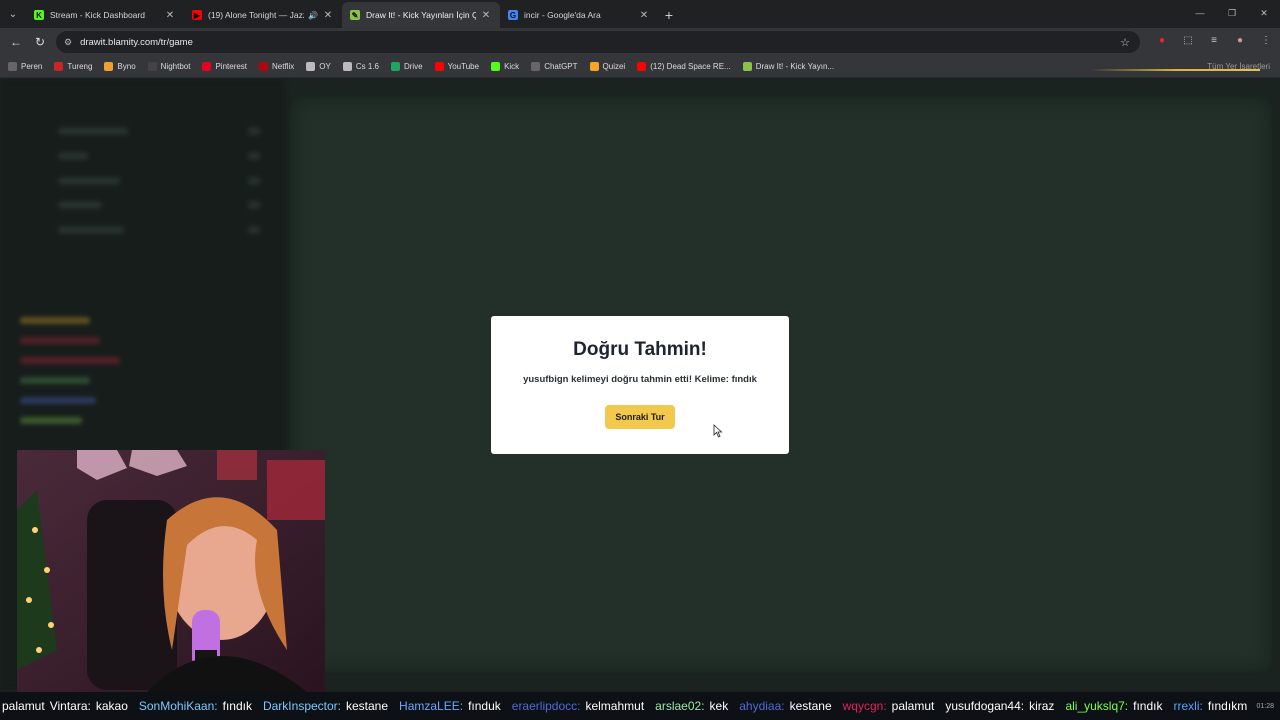 This screenshot has width=1280, height=720. What do you see at coordinates (80, 66) in the screenshot?
I see `bookmark-label: Tureng` at bounding box center [80, 66].